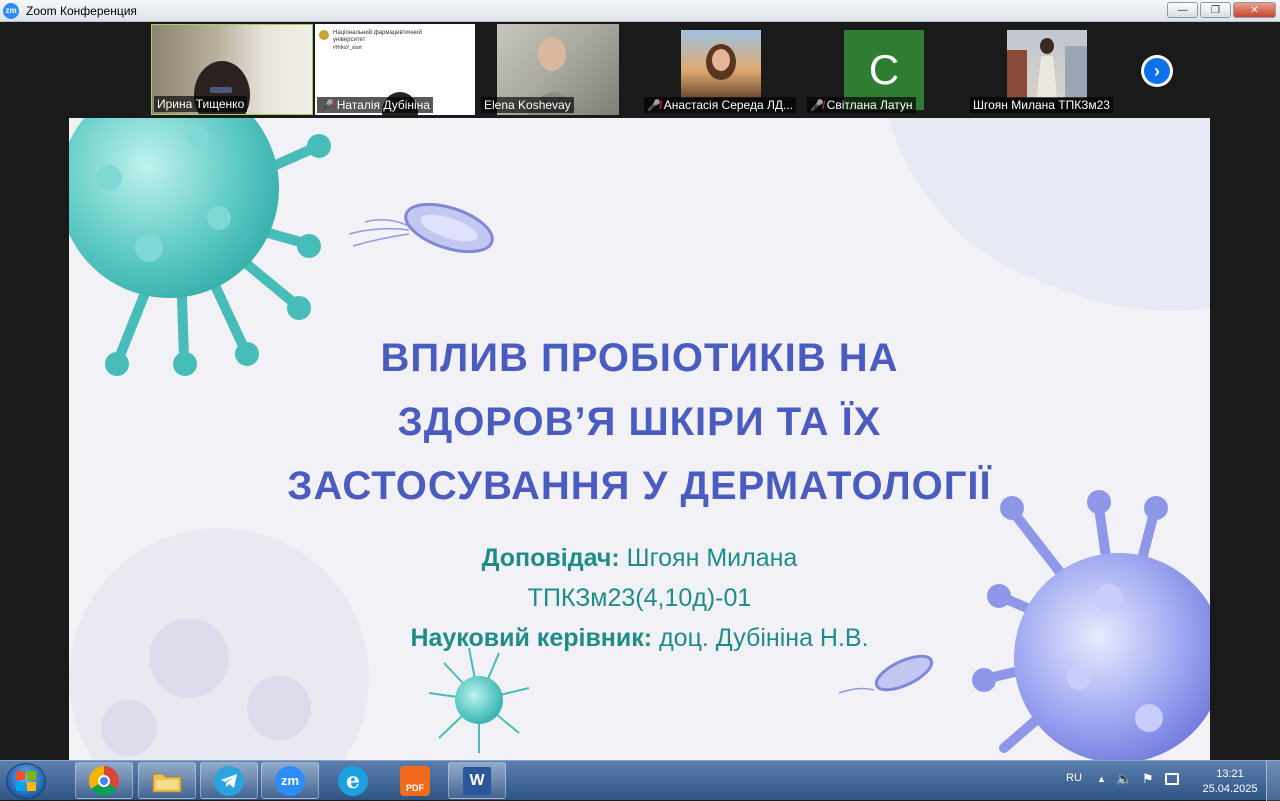 This screenshot has width=1280, height=801. I want to click on participant-tile: Elena Koshevay, so click(559, 69).